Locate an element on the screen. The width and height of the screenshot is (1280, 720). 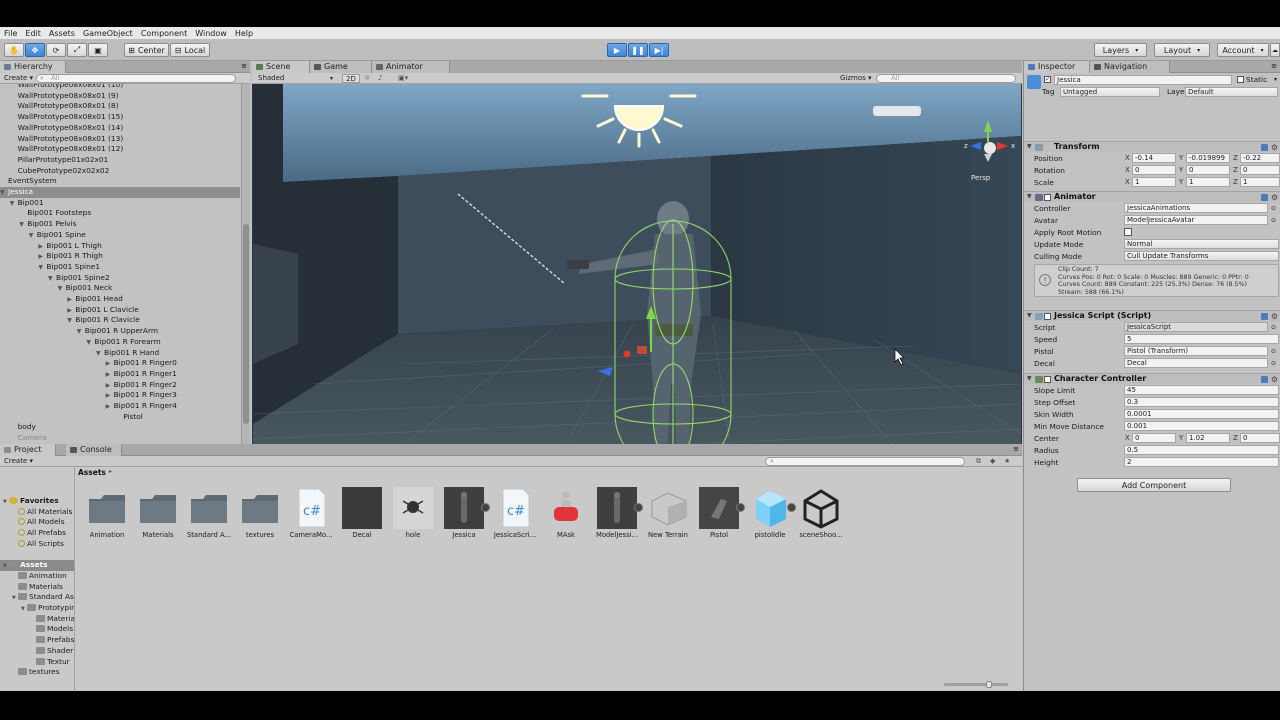
project-tree-item: All Prefabs is located at coordinates (33, 533).